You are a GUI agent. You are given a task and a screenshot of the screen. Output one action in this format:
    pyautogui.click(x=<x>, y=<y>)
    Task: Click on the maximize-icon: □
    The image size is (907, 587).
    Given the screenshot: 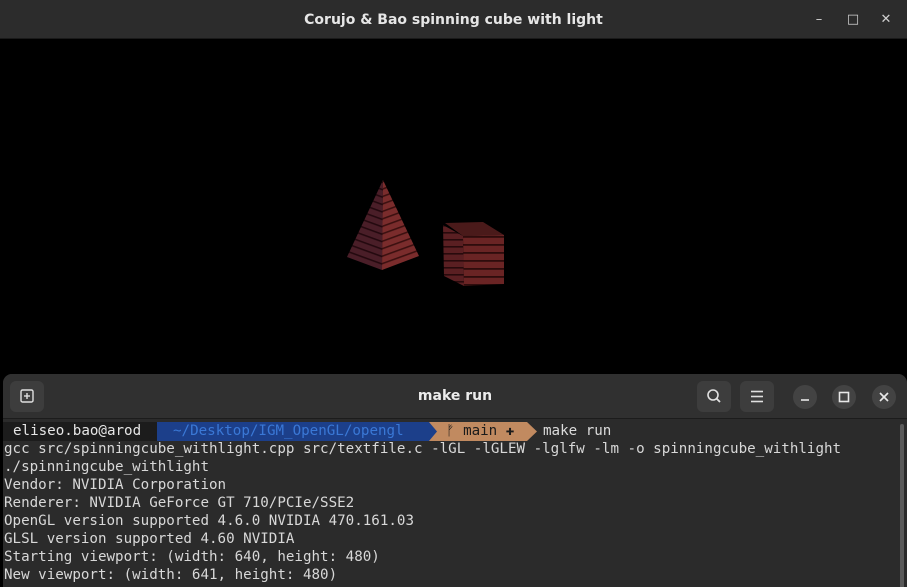 What is the action you would take?
    pyautogui.click(x=853, y=19)
    